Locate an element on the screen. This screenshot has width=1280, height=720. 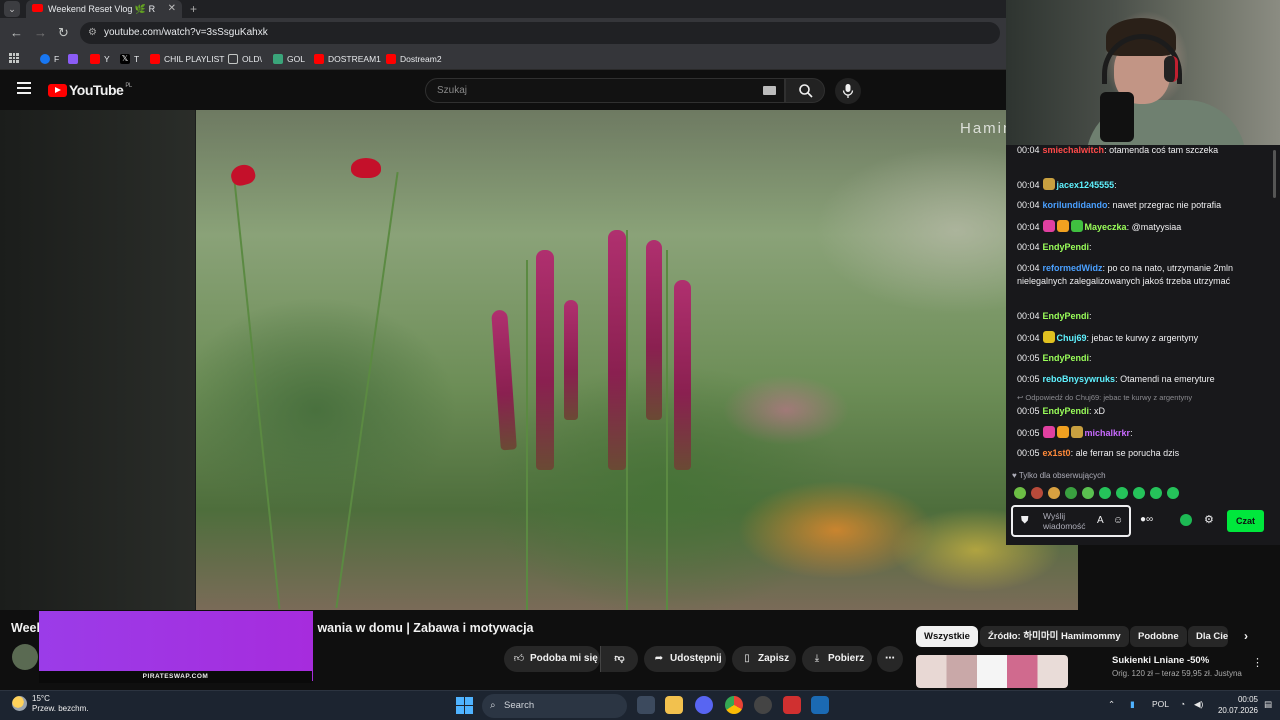
weather-widget: 15°C Przew. bezchm. is located at coordinates (50, 704).